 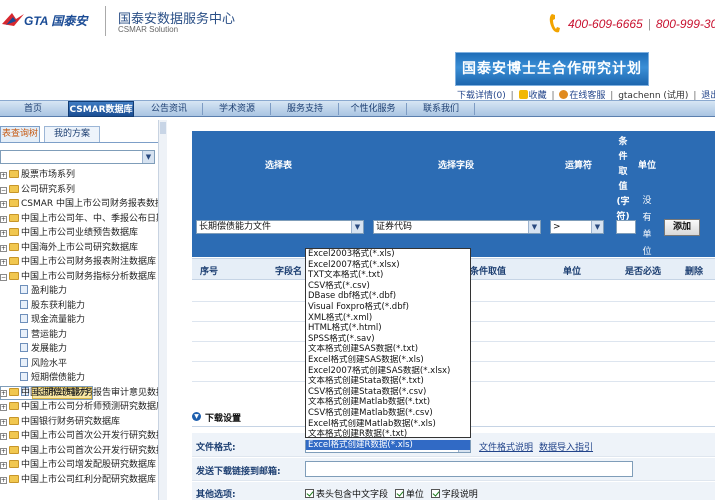 I want to click on col-required: 是否必选, so click(x=643, y=272).